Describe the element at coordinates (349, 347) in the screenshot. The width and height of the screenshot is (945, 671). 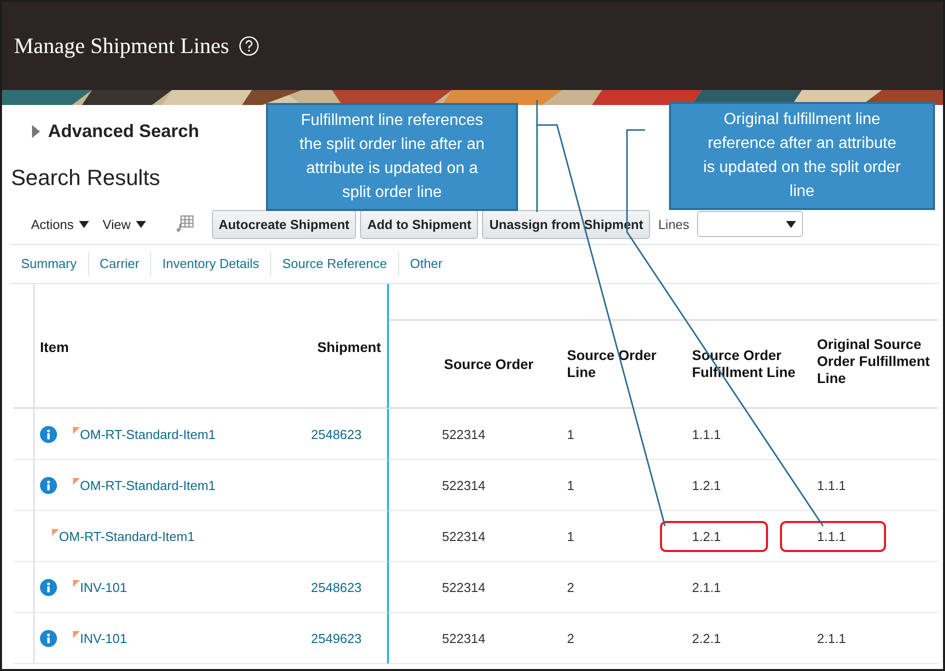
I see `column-header: Shipment` at that location.